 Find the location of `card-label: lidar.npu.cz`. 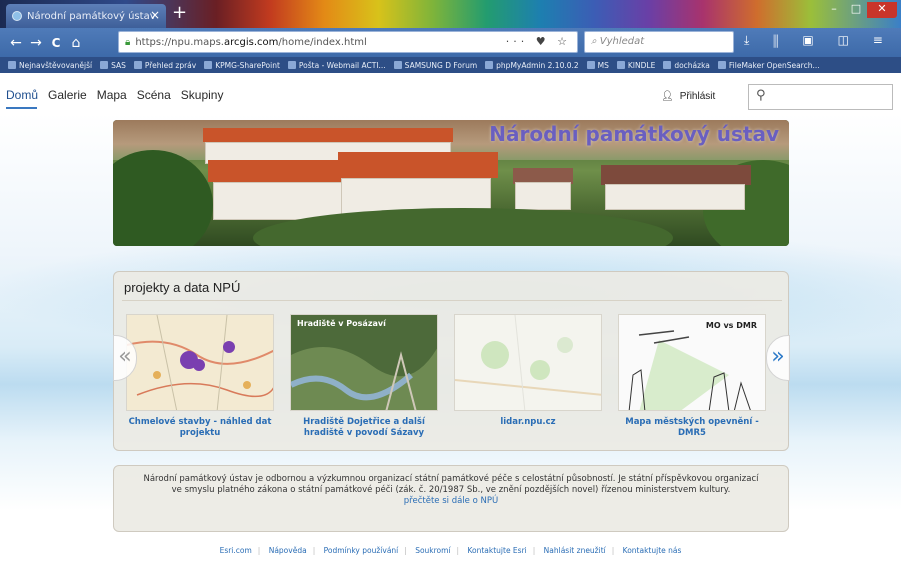

card-label: lidar.npu.cz is located at coordinates (528, 422).